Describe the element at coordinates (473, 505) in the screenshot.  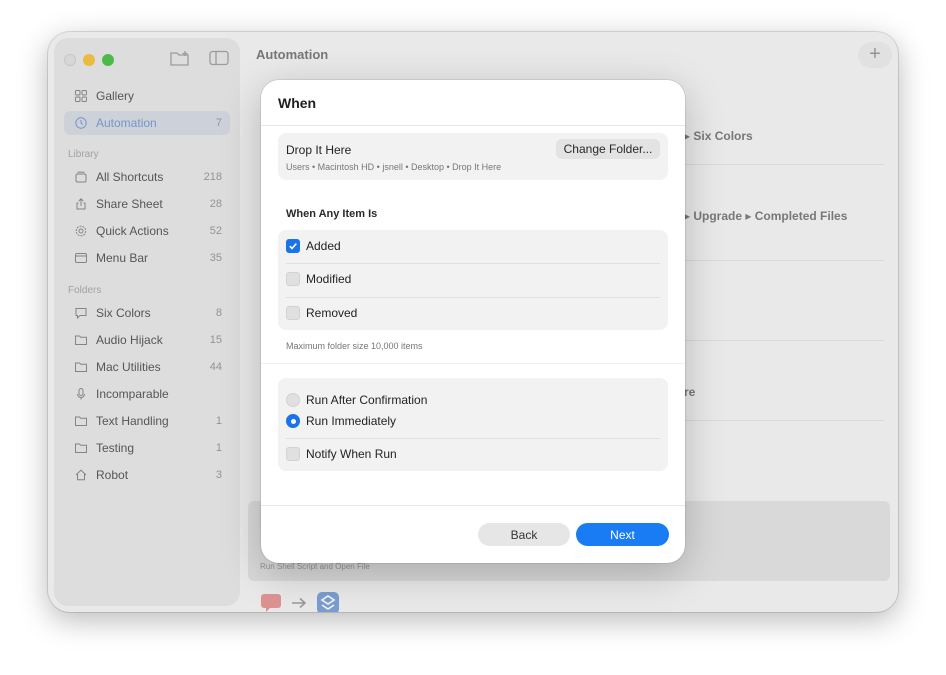
I see `dialog-footer-divider` at that location.